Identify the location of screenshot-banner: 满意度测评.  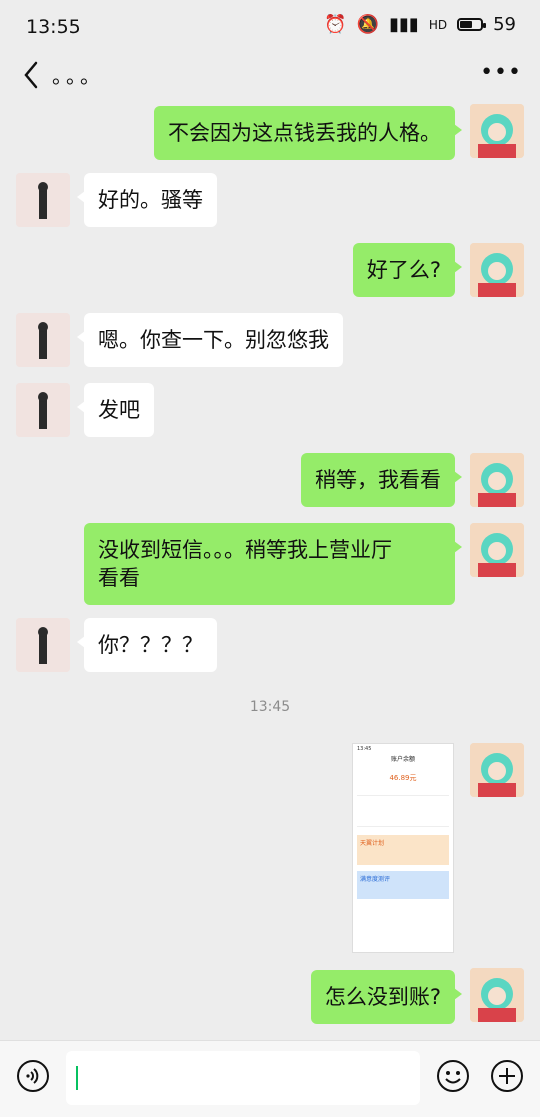
(403, 885).